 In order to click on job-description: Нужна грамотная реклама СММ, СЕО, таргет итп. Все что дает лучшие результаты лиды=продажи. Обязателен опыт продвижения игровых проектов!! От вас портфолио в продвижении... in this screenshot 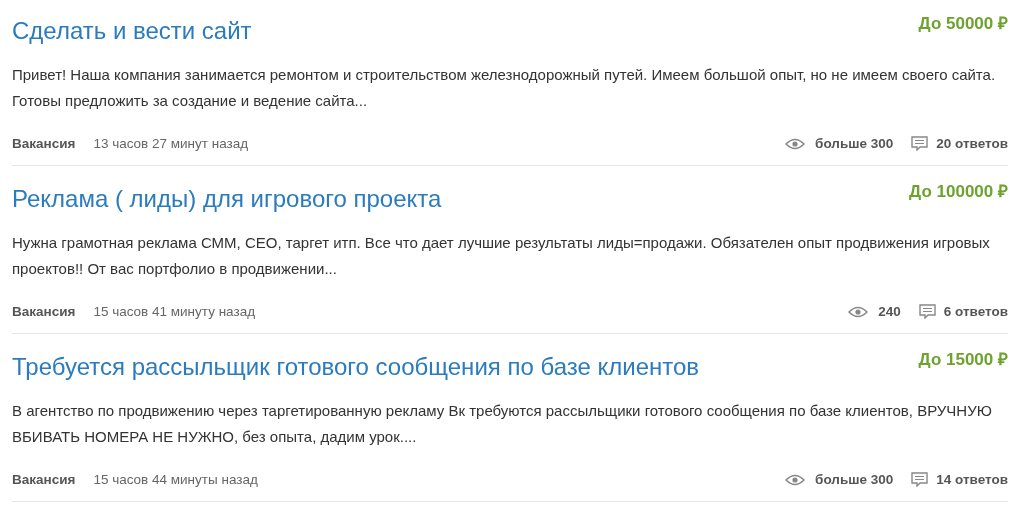, I will do `click(501, 256)`.